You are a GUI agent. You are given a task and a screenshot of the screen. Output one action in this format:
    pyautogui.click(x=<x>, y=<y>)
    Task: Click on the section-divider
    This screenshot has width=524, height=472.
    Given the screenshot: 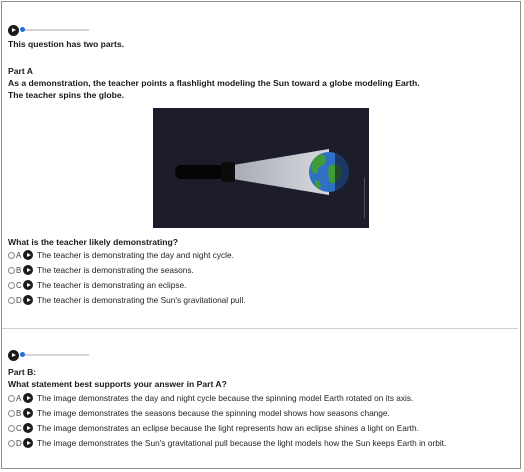 What is the action you would take?
    pyautogui.click(x=260, y=328)
    